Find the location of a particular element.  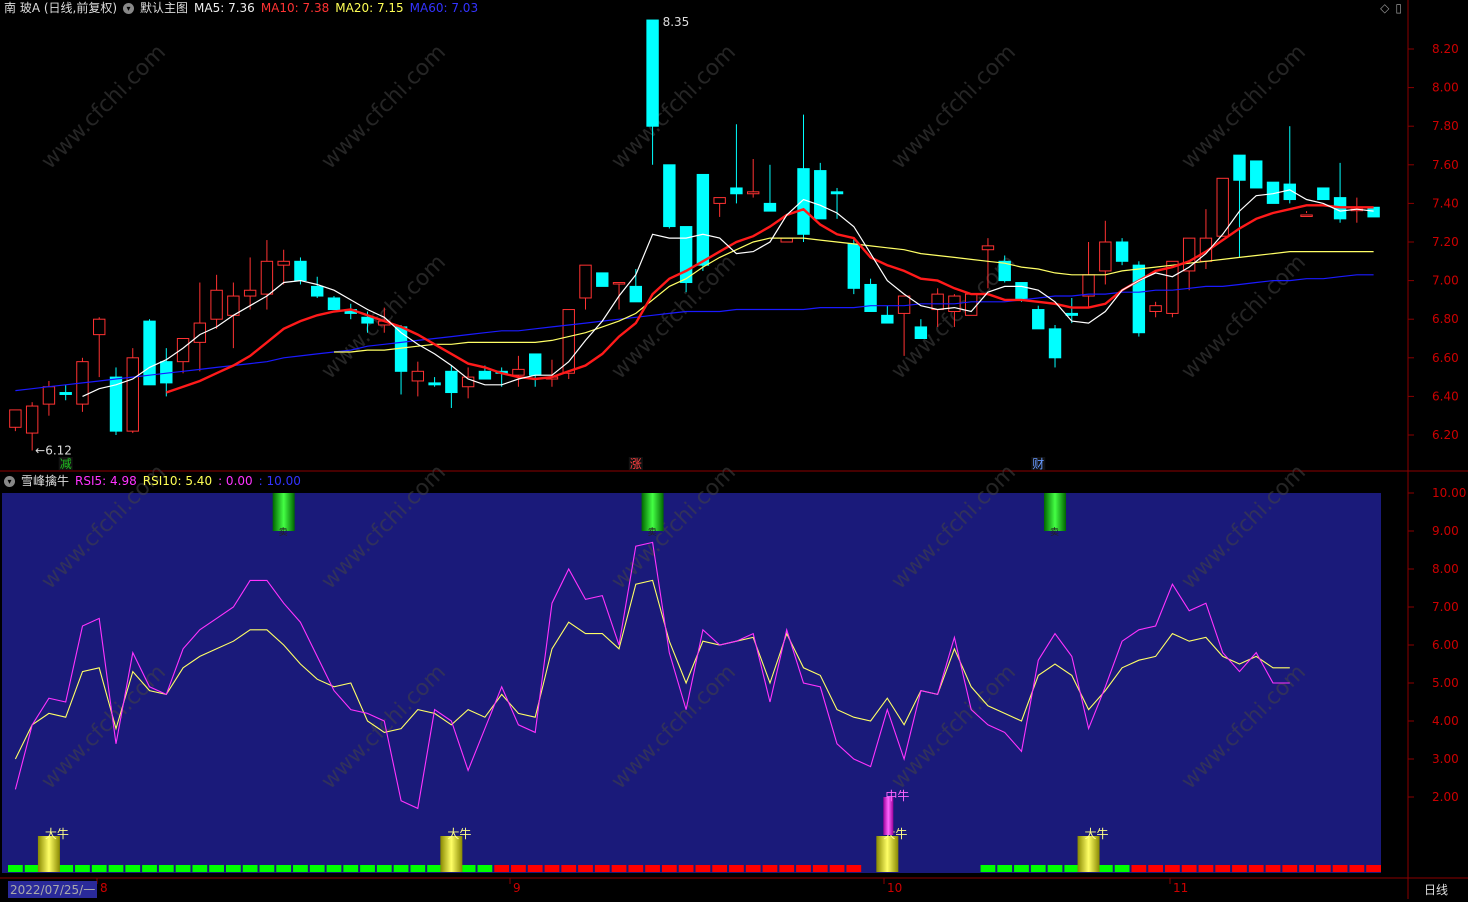

y-tick-label: 7.00 is located at coordinates (1445, 607).